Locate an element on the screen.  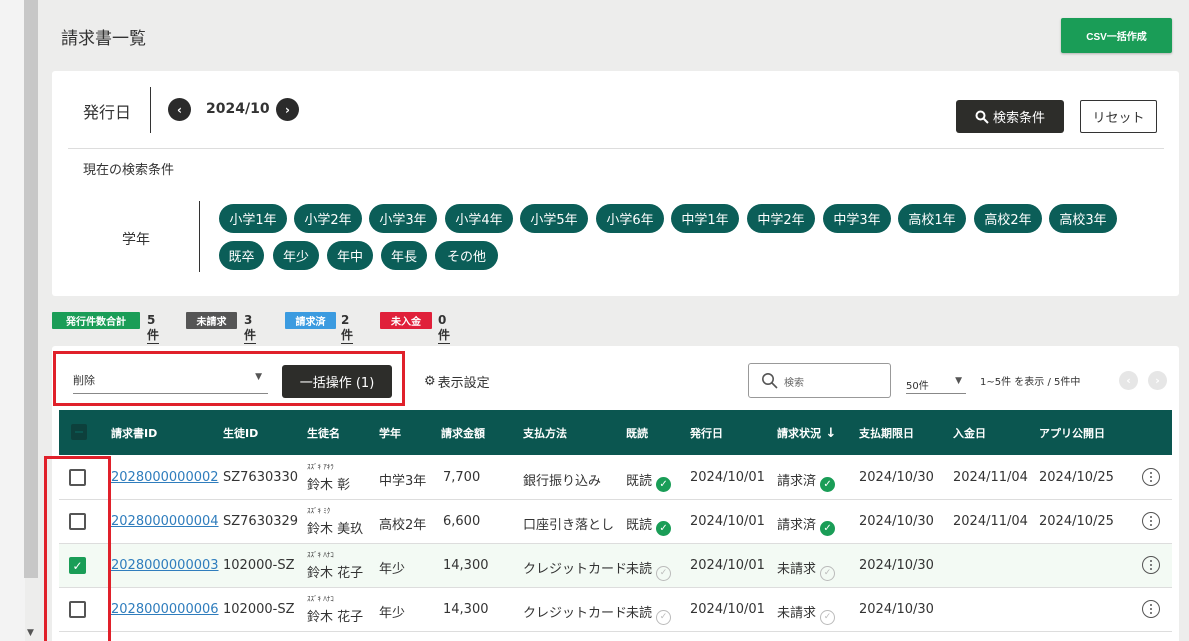
grade-chip: 小学5年 is located at coordinates (554, 218).